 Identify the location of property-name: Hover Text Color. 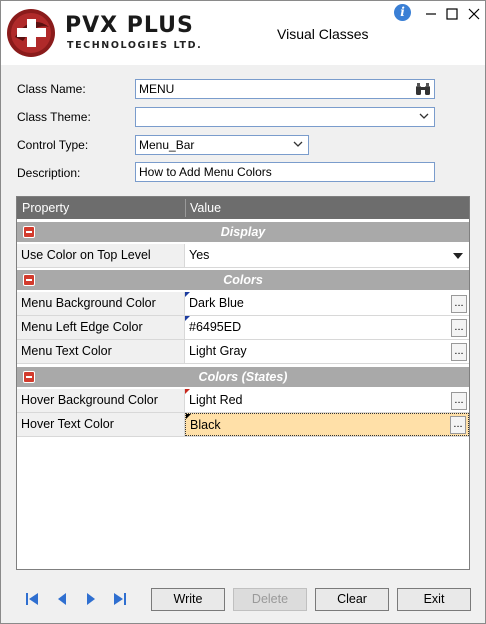
(101, 424).